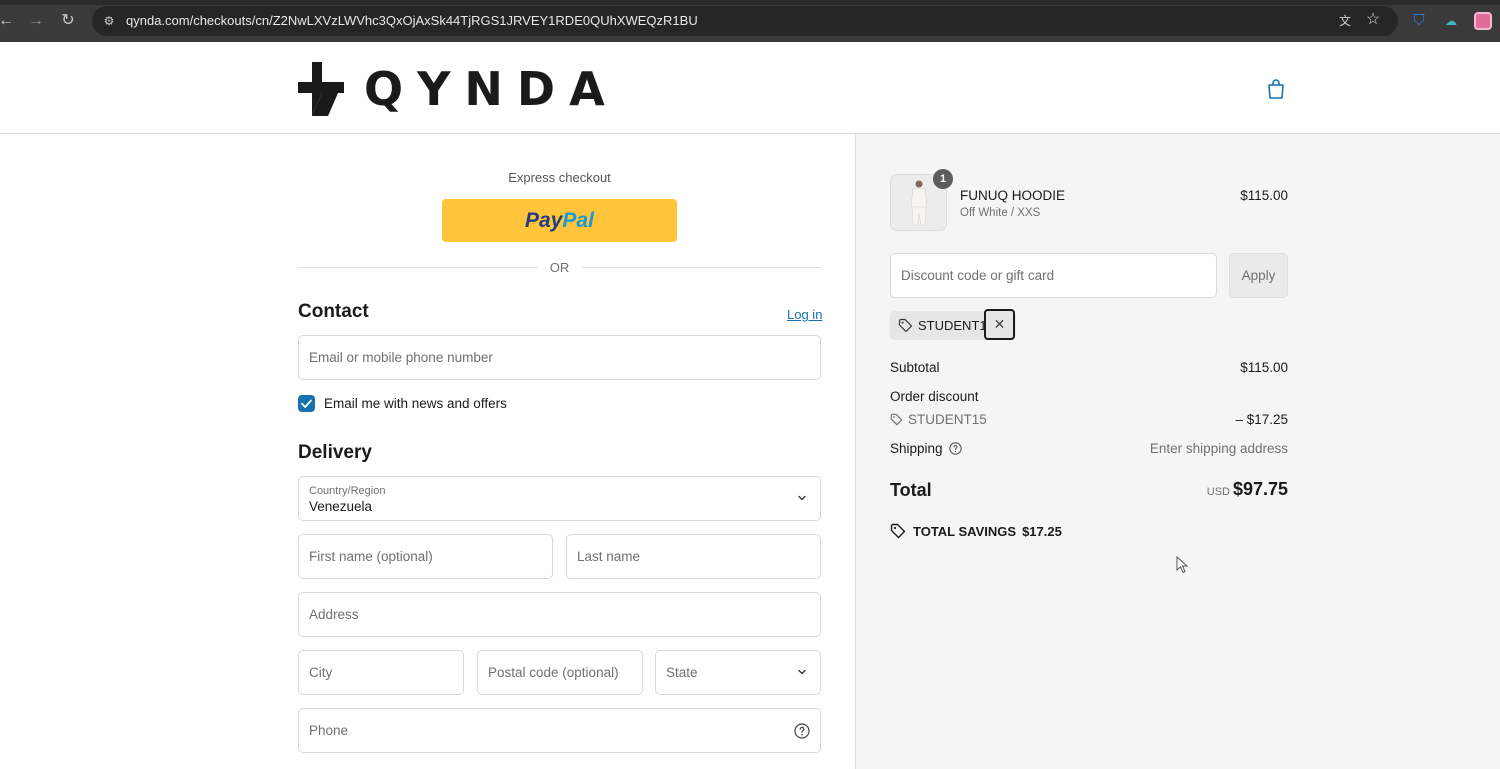 The width and height of the screenshot is (1500, 769). I want to click on email-placeholder: Email or mobile phone number, so click(401, 357).